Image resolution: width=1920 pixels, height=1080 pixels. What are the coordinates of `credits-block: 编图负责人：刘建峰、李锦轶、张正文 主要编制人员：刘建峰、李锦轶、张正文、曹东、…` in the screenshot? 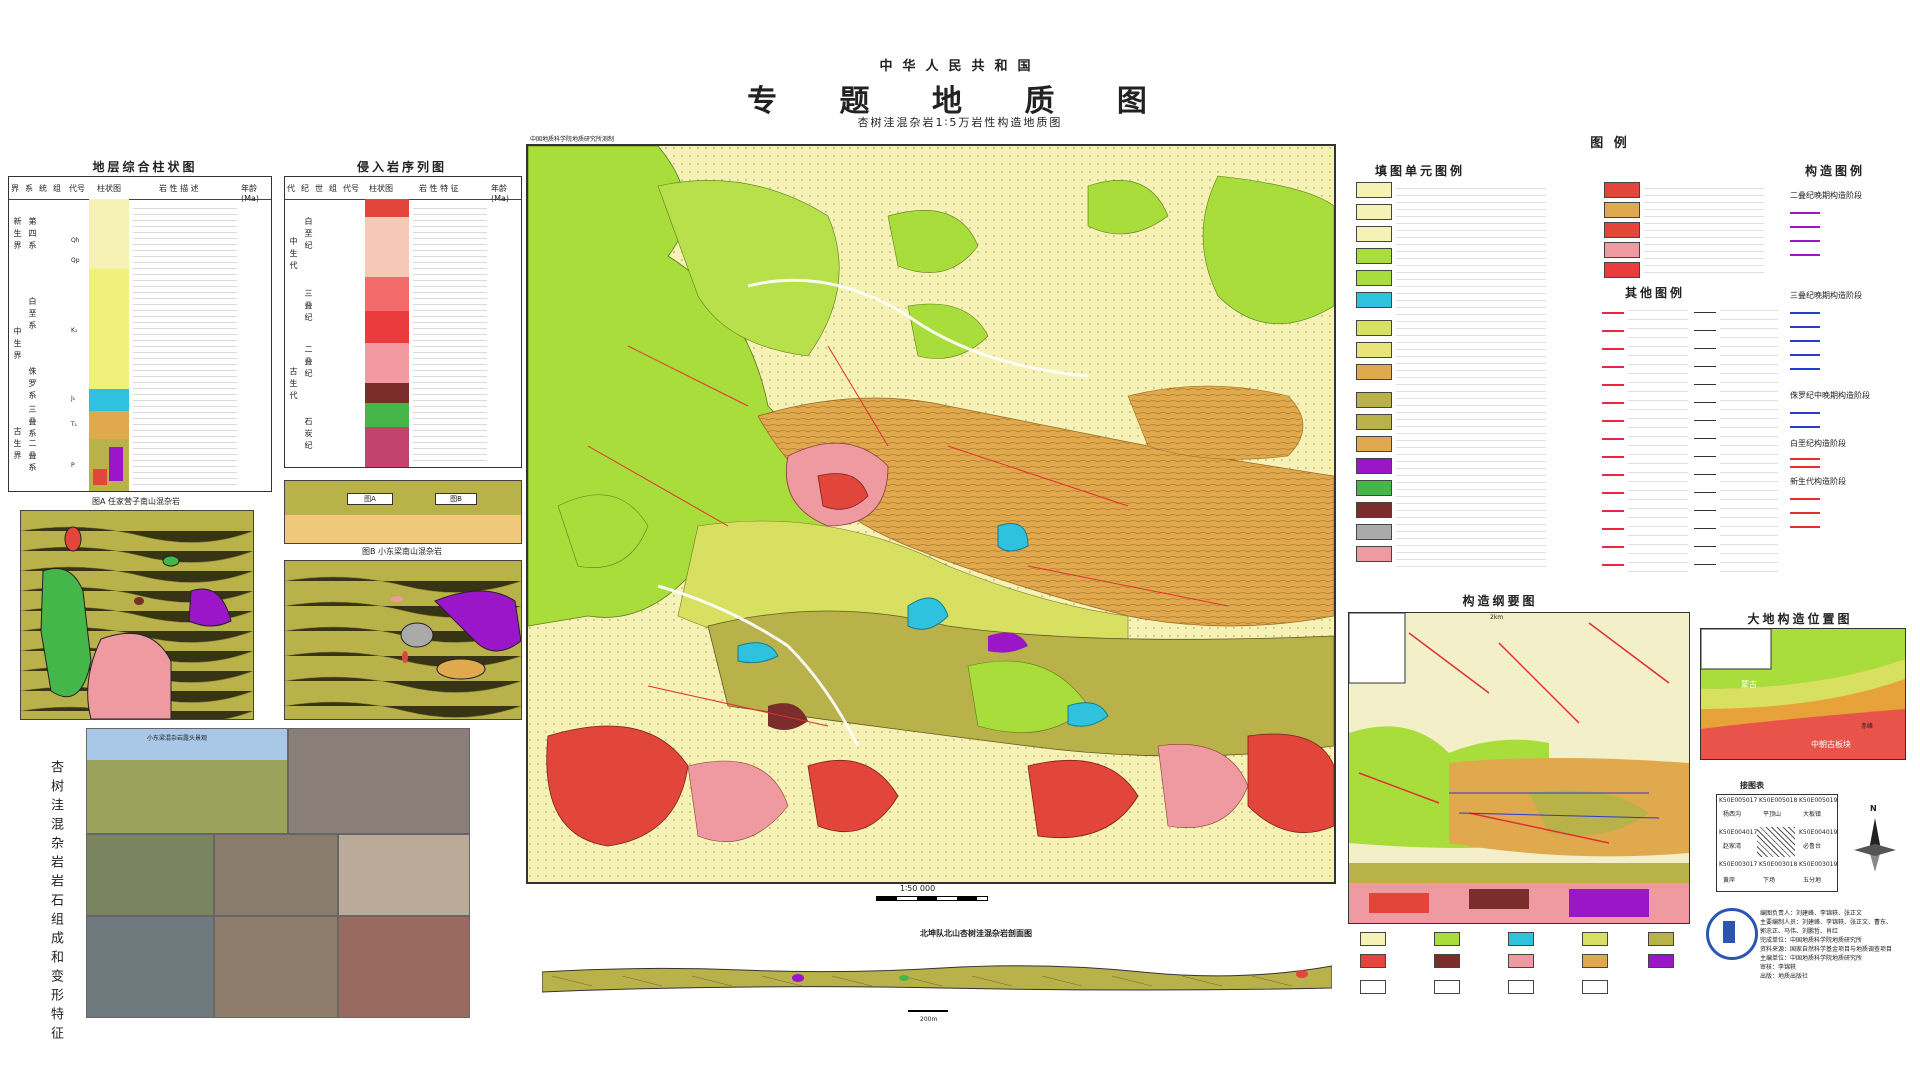 It's located at (1835, 963).